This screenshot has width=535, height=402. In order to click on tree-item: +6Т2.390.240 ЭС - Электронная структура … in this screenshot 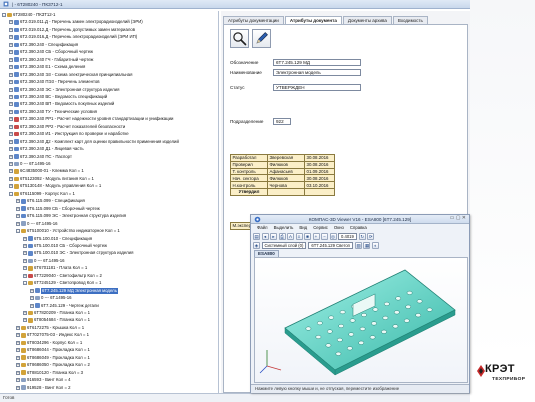, I will do `click(64, 90)`.